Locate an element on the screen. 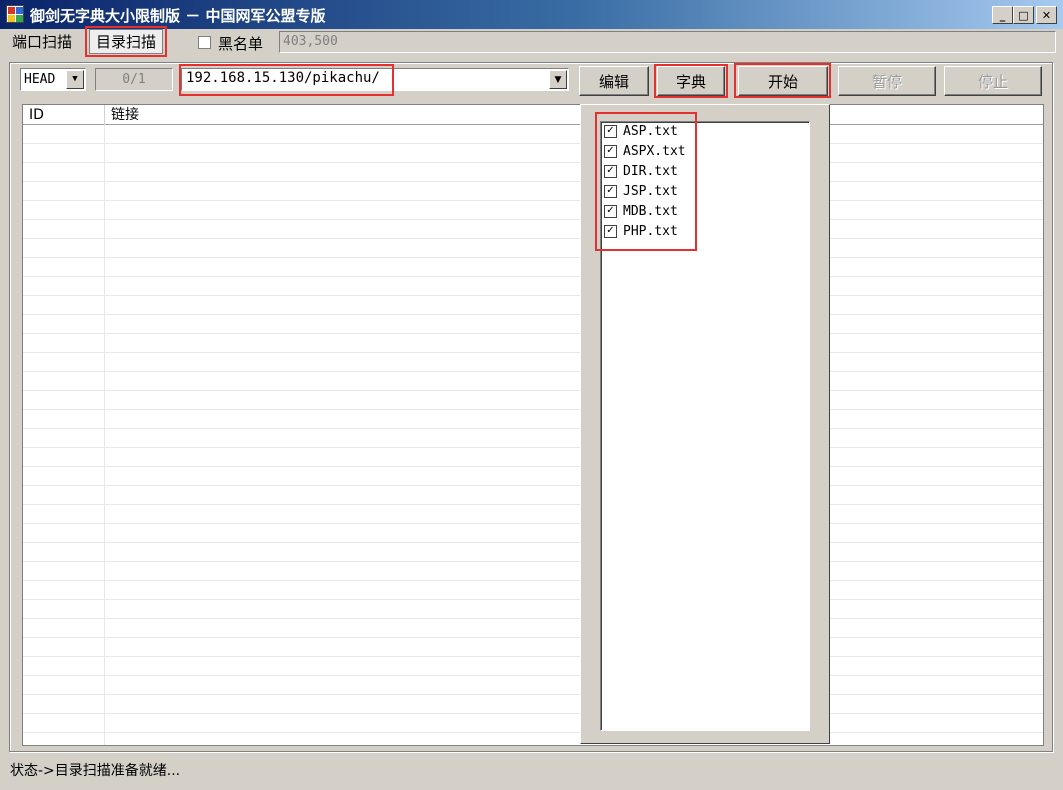 This screenshot has width=1063, height=790. blacklist-label: 黑名单 is located at coordinates (241, 44).